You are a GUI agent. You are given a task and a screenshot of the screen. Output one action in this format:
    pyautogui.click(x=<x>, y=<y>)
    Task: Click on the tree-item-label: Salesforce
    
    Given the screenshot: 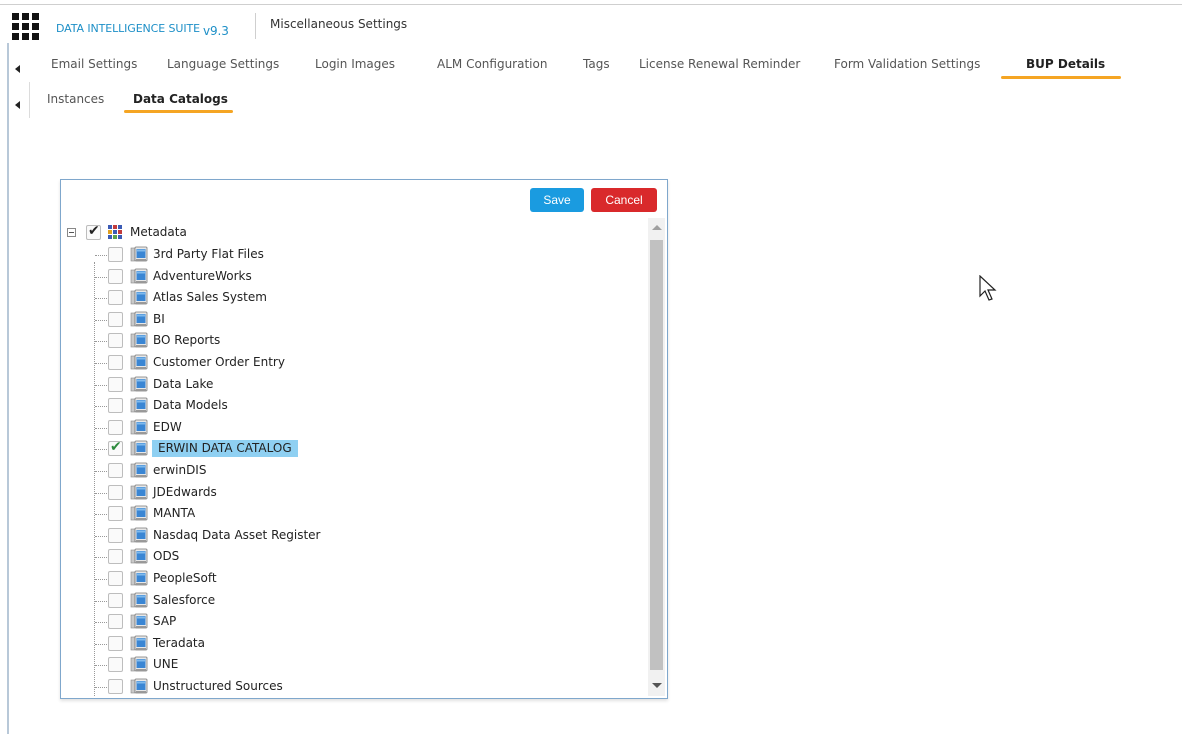 What is the action you would take?
    pyautogui.click(x=184, y=599)
    